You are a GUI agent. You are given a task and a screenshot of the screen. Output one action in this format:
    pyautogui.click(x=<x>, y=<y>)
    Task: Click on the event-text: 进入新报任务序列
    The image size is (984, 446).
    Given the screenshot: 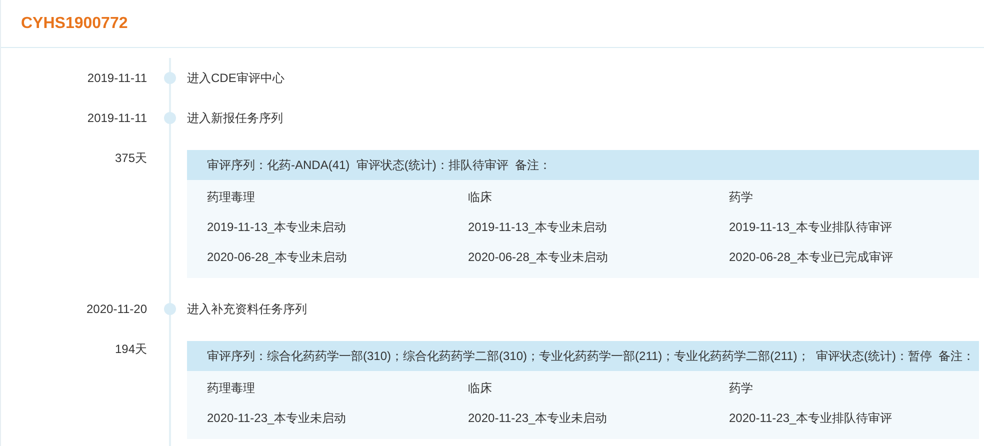 What is the action you would take?
    pyautogui.click(x=235, y=118)
    